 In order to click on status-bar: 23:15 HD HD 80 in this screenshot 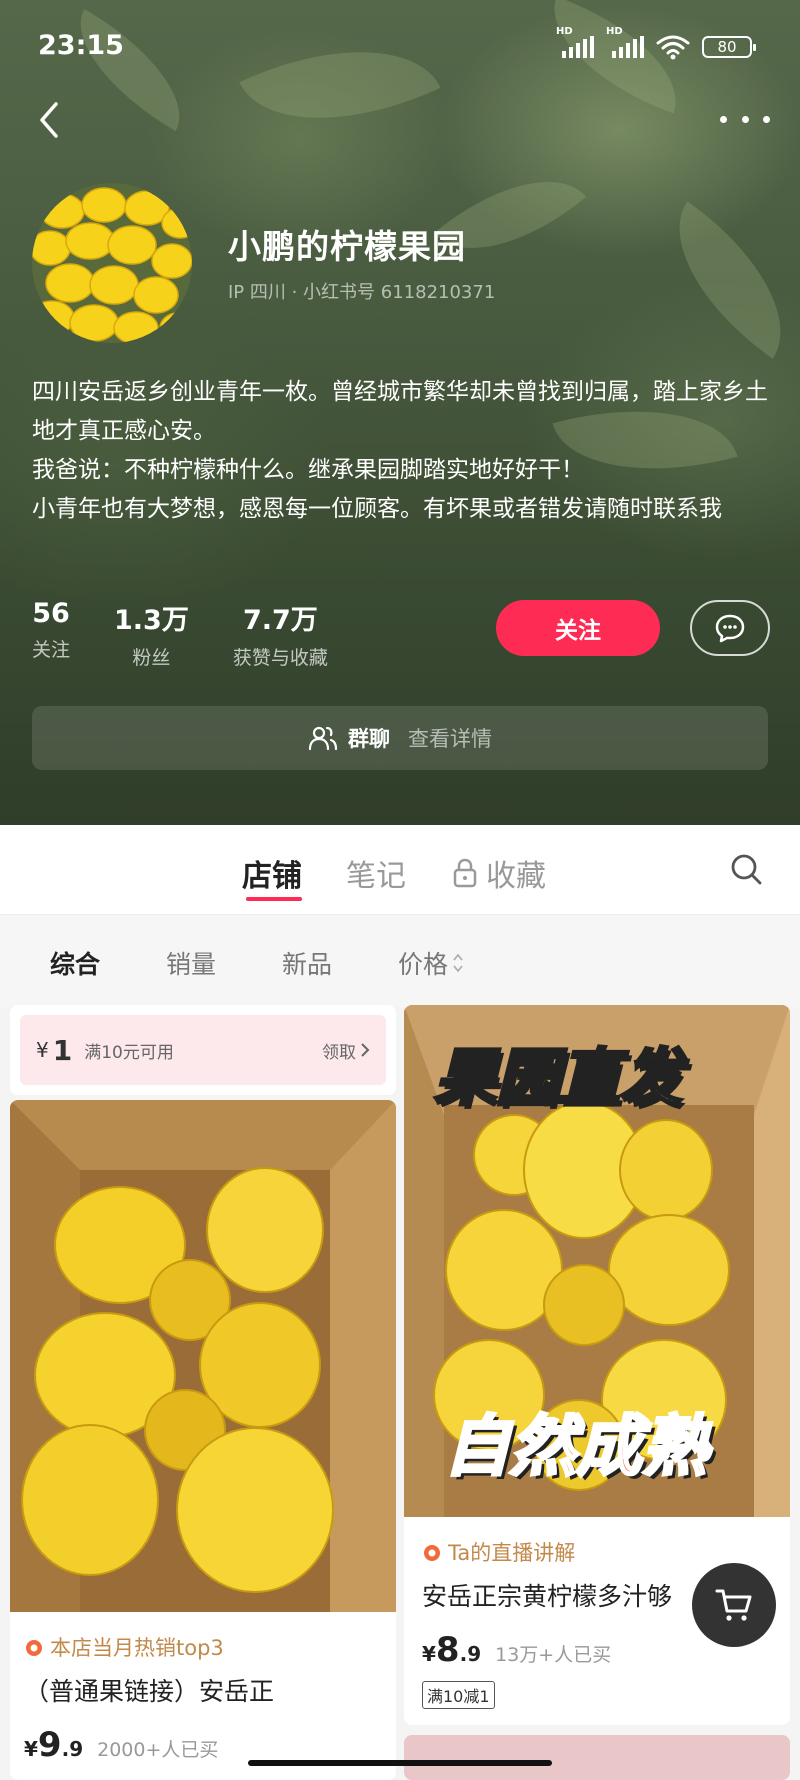, I will do `click(400, 48)`.